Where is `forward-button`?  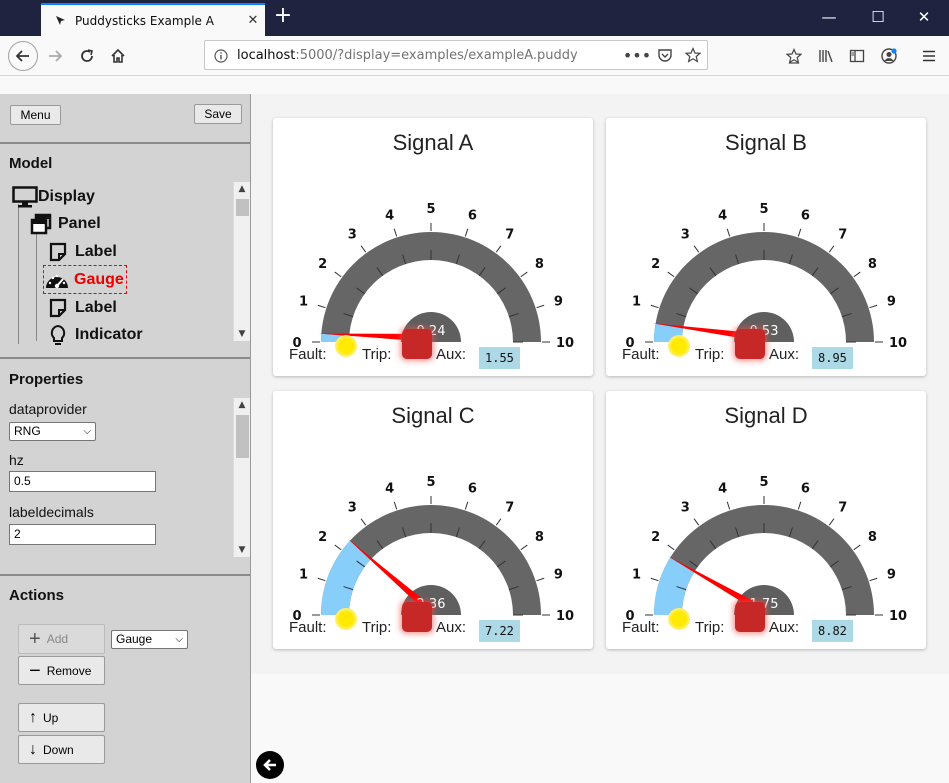
forward-button is located at coordinates (55, 56).